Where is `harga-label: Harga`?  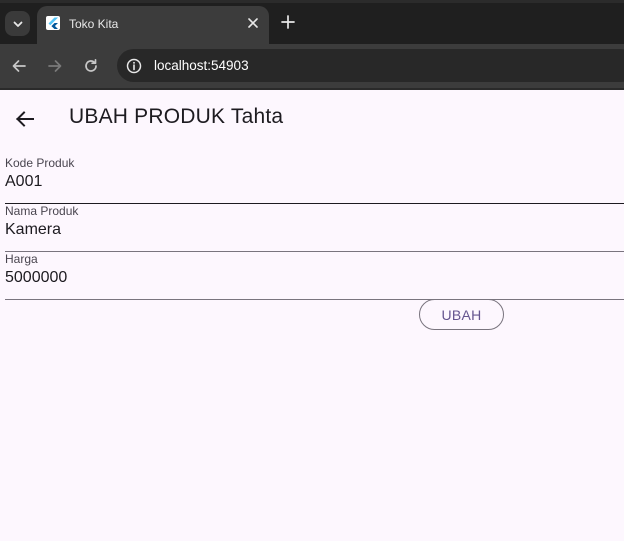 harga-label: Harga is located at coordinates (21, 259).